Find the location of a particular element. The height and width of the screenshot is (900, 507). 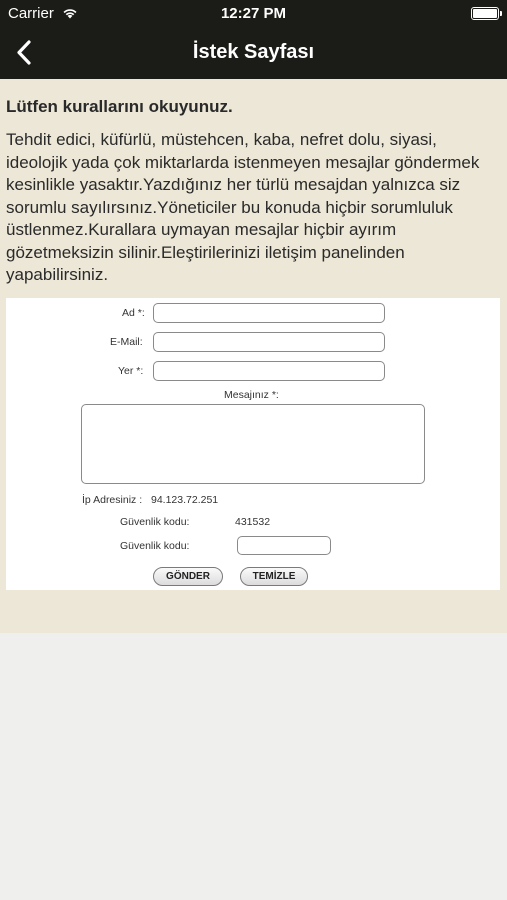

back-button is located at coordinates (25, 53).